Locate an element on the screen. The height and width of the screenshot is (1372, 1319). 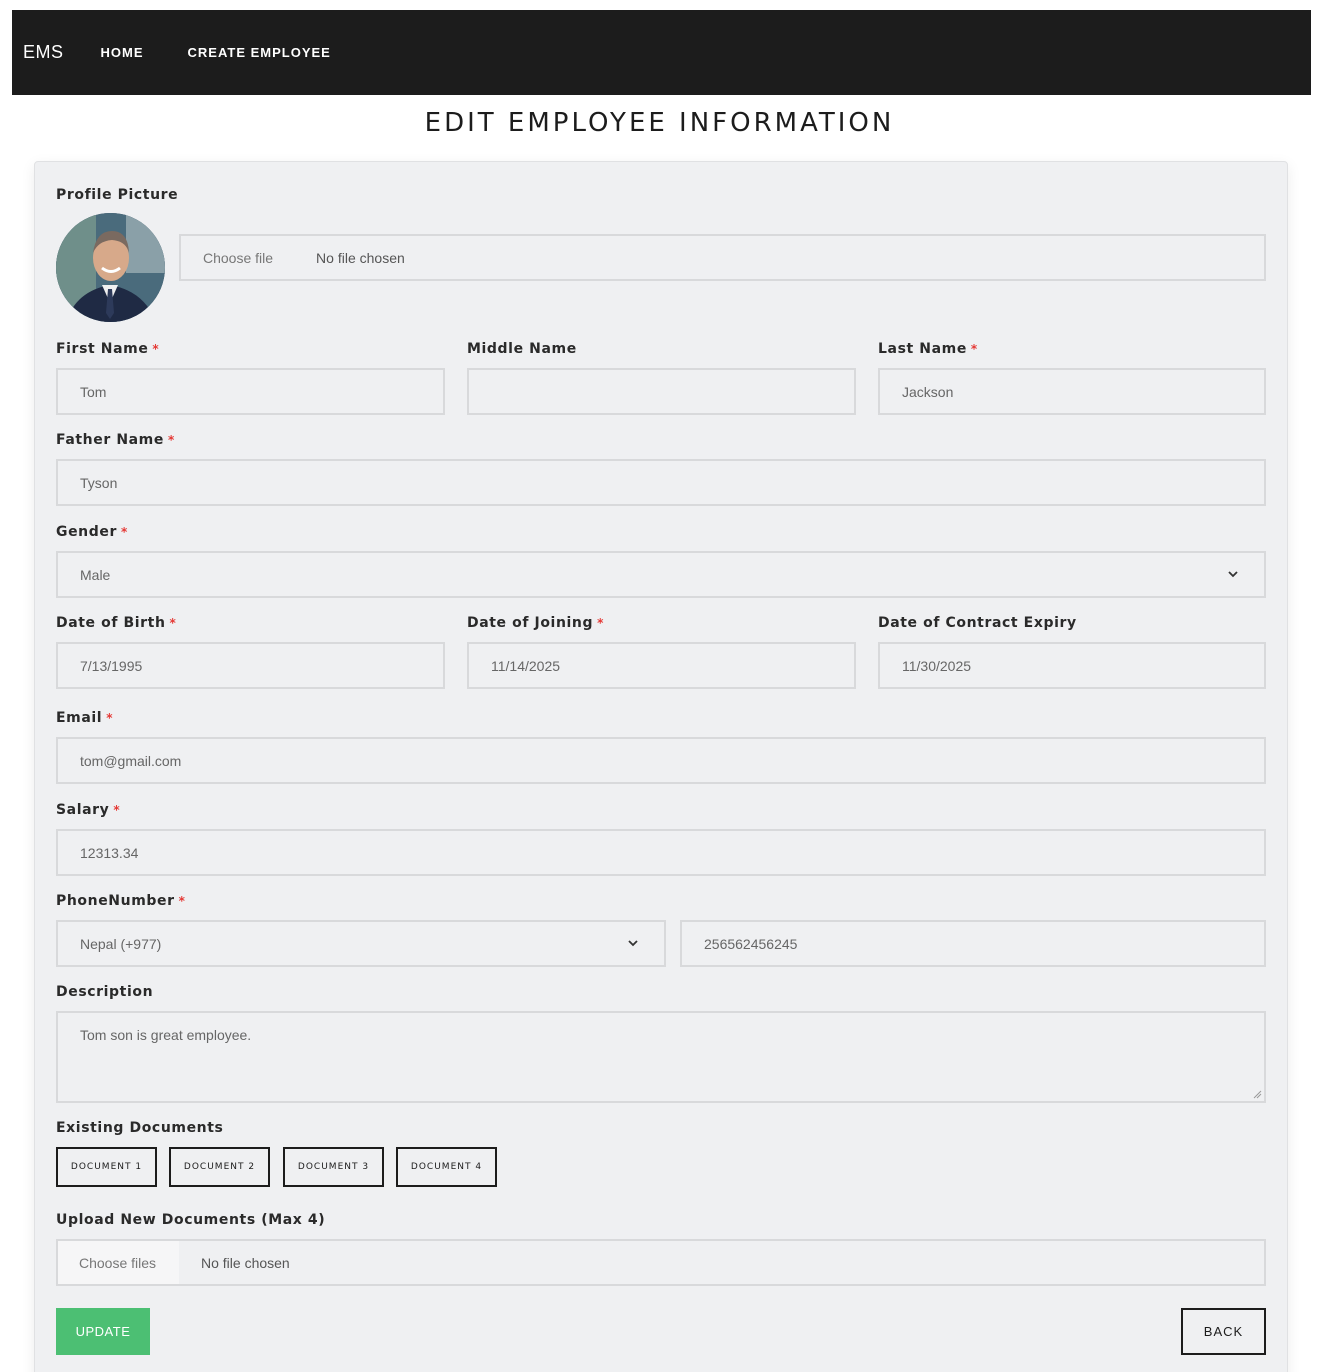
middle-name-input is located at coordinates (661, 391).